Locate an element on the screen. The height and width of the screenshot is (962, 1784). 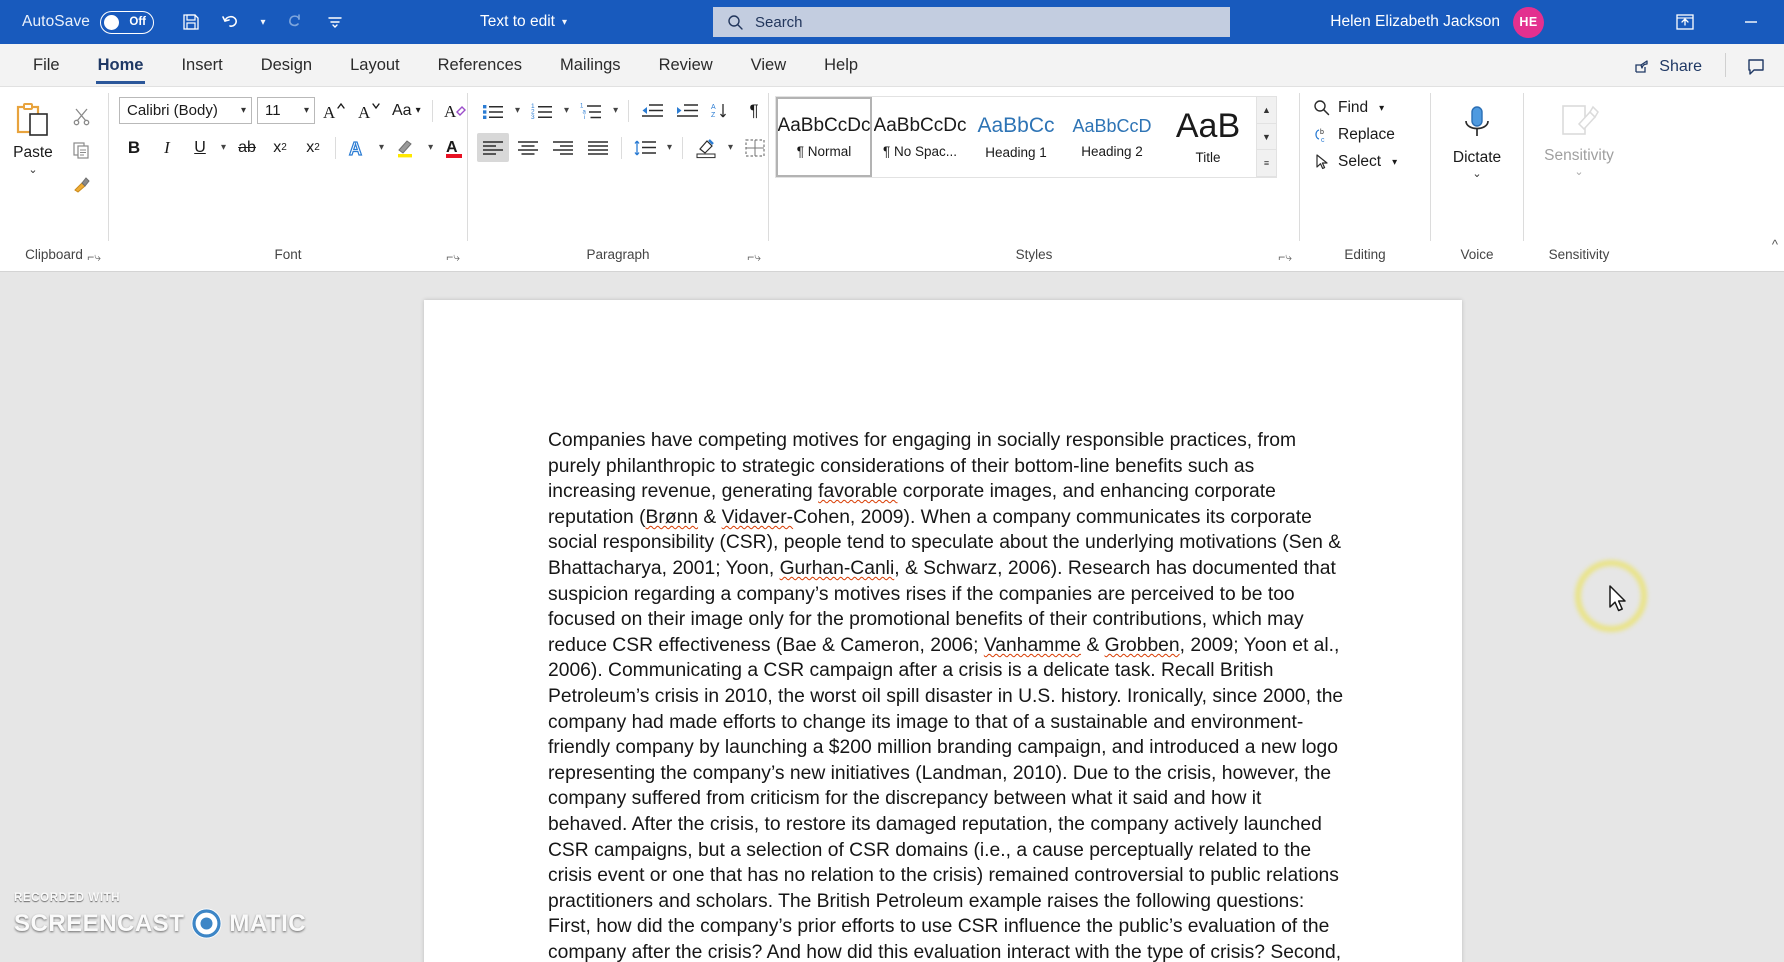
text-highlight-icon is located at coordinates (405, 148).